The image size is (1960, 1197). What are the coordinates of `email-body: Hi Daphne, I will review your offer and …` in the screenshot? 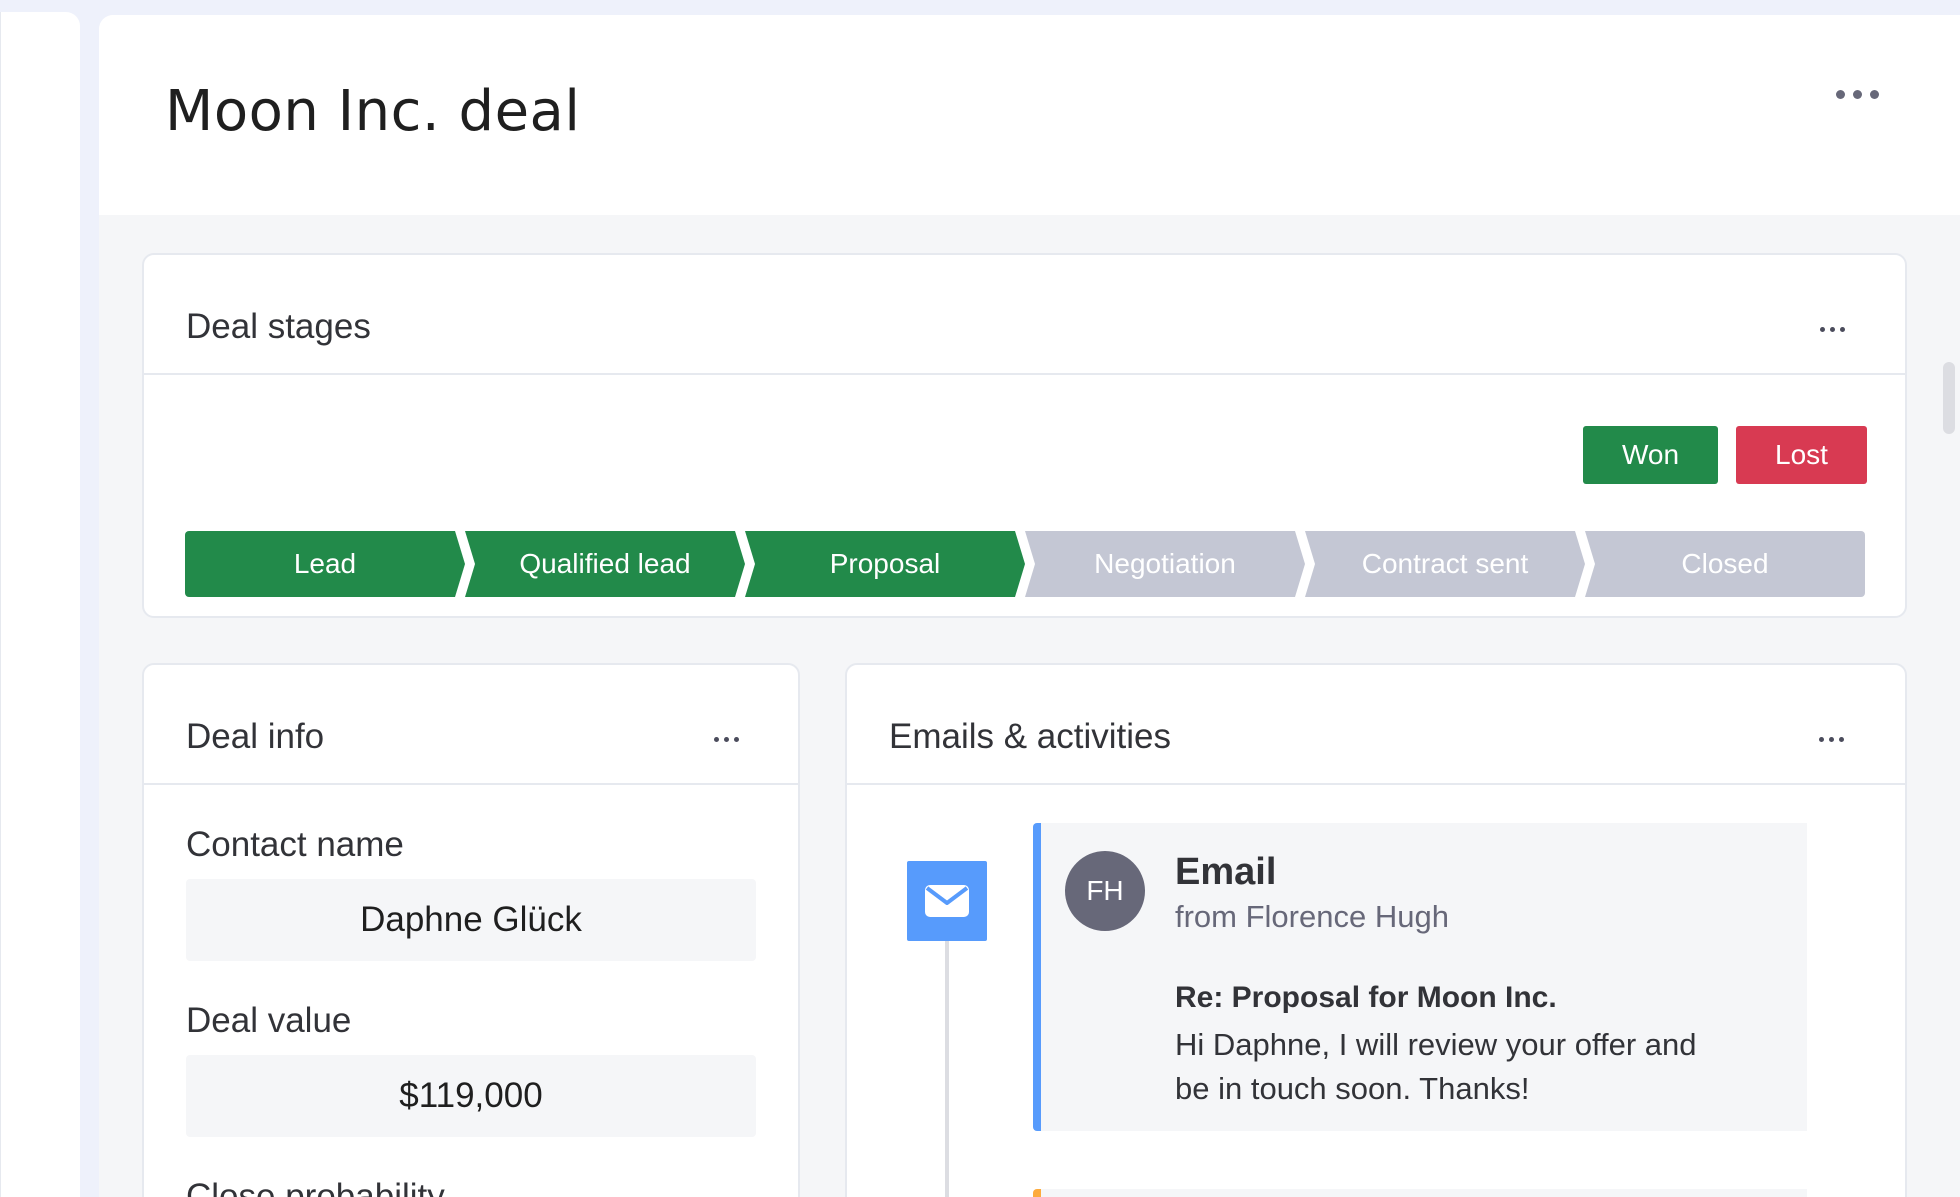 It's located at (1436, 1066).